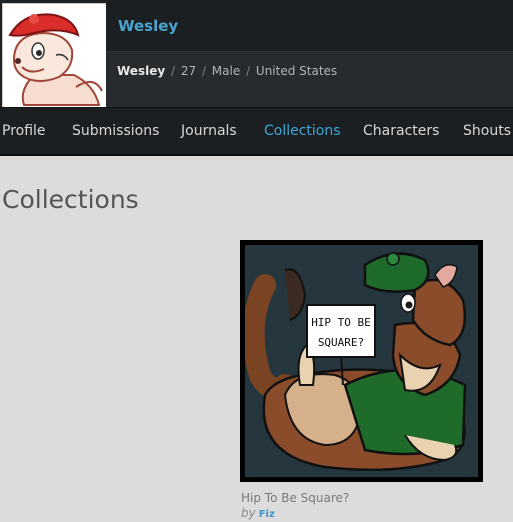 The height and width of the screenshot is (522, 513). What do you see at coordinates (302, 131) in the screenshot?
I see `tab-collections: Collections` at bounding box center [302, 131].